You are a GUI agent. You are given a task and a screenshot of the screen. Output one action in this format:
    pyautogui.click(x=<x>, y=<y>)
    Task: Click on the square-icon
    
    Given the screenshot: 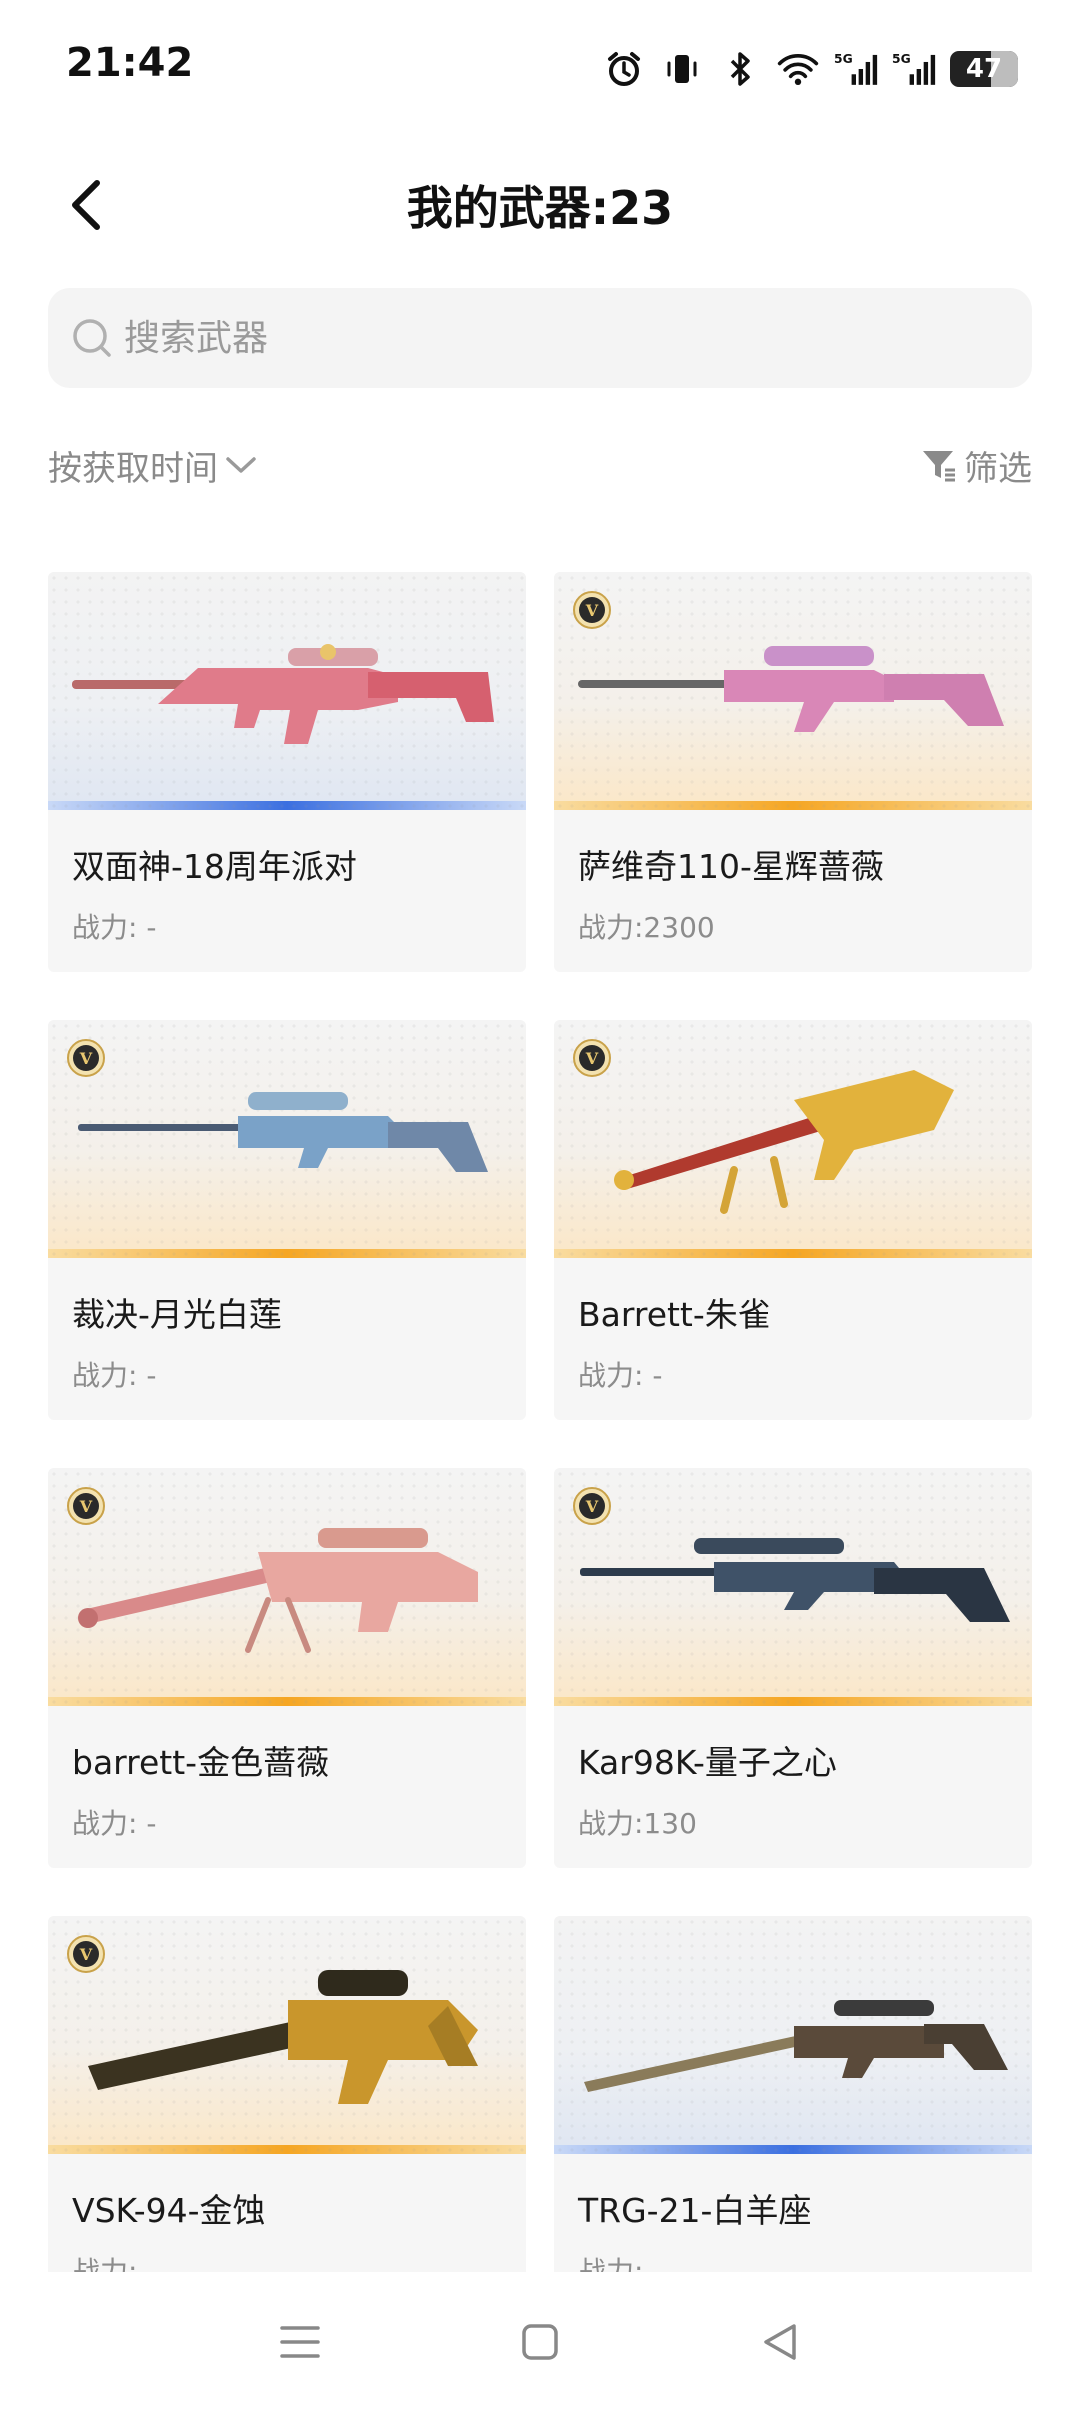 What is the action you would take?
    pyautogui.click(x=540, y=2342)
    